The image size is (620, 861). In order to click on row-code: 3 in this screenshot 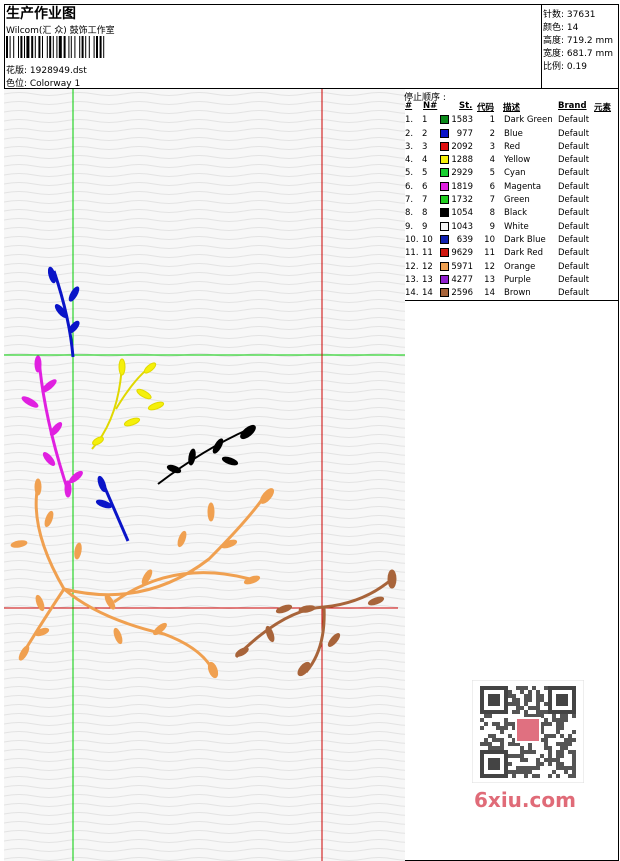, I will do `click(492, 146)`.